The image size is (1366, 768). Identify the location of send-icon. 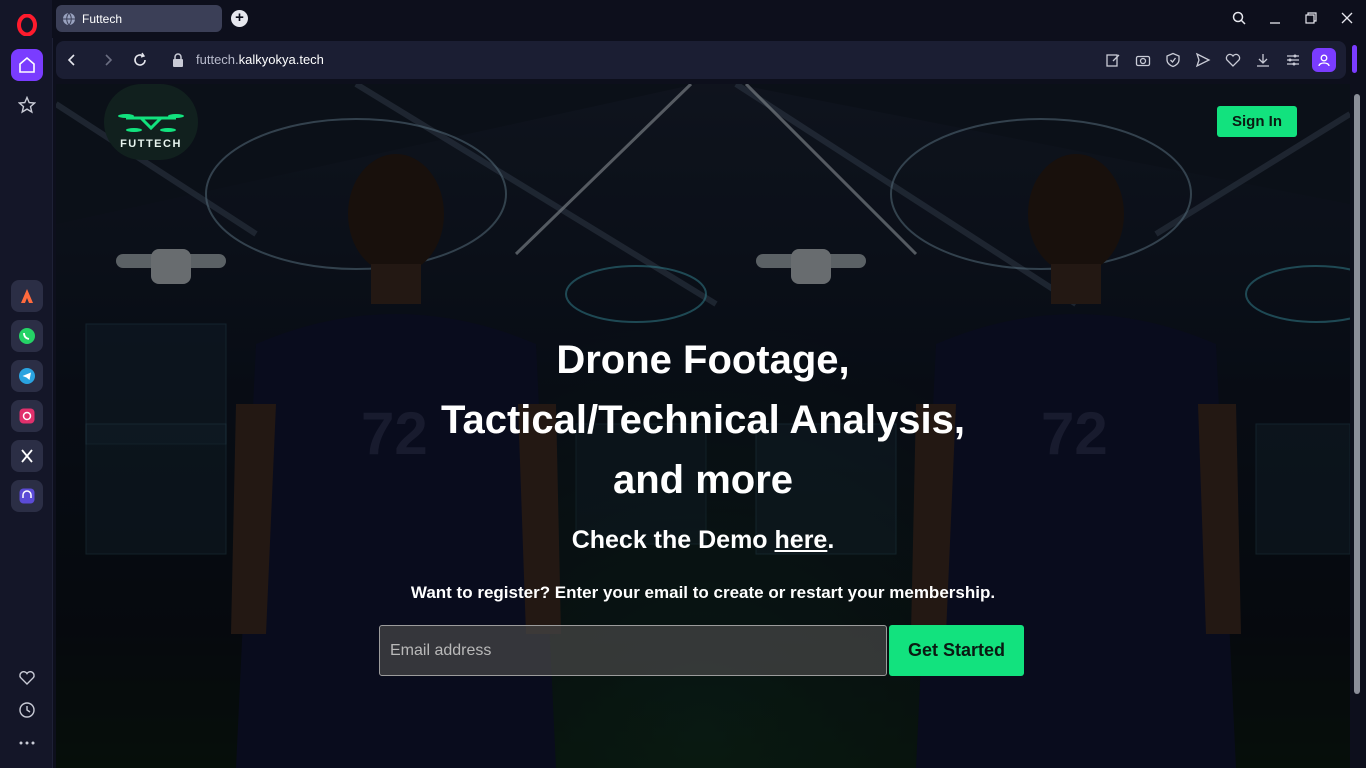
(1203, 60).